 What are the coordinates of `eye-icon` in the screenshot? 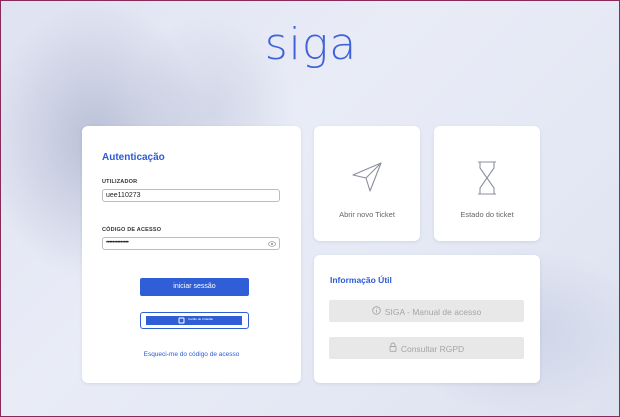 It's located at (272, 244).